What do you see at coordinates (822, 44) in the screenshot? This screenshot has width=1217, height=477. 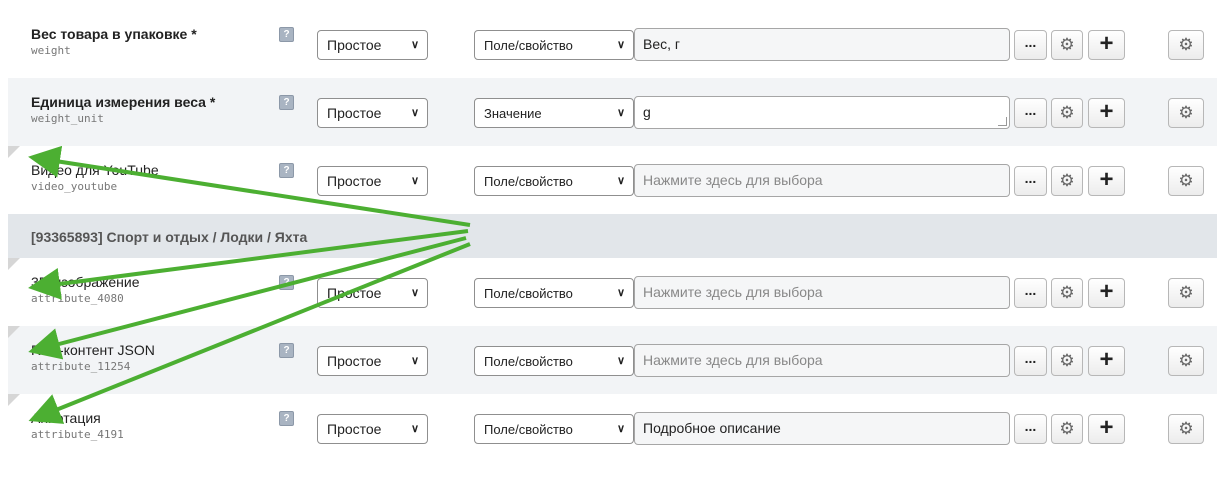 I see `value-field: Вес, г` at bounding box center [822, 44].